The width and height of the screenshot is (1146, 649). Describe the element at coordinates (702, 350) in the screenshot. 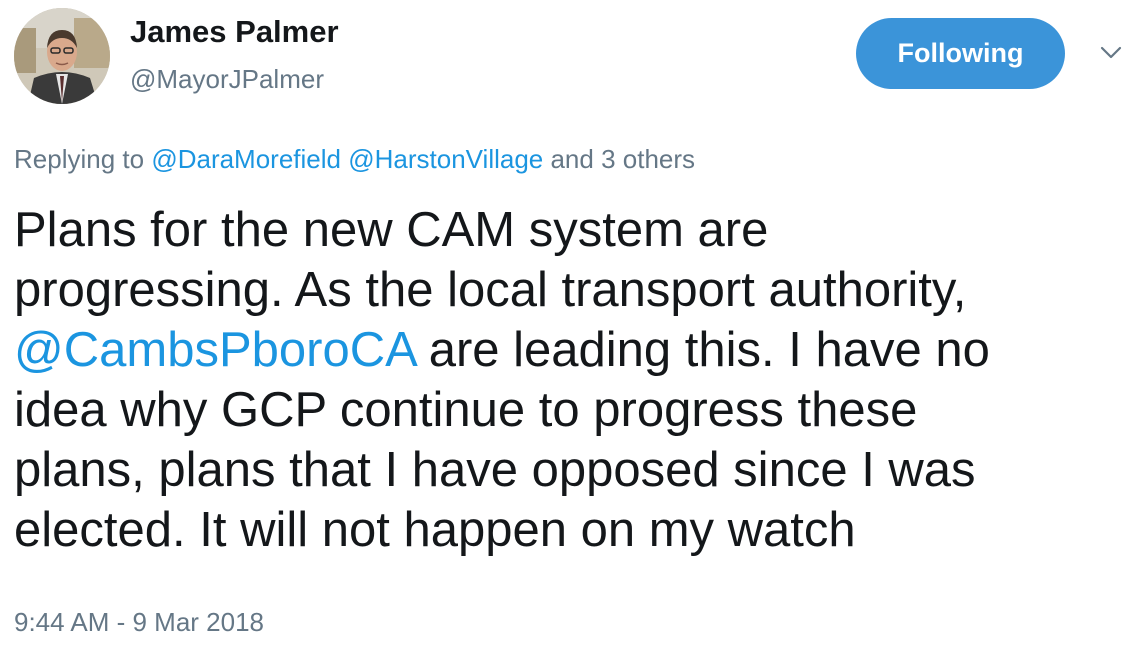

I see `tweet-line-rest: are leading this. I have no` at that location.